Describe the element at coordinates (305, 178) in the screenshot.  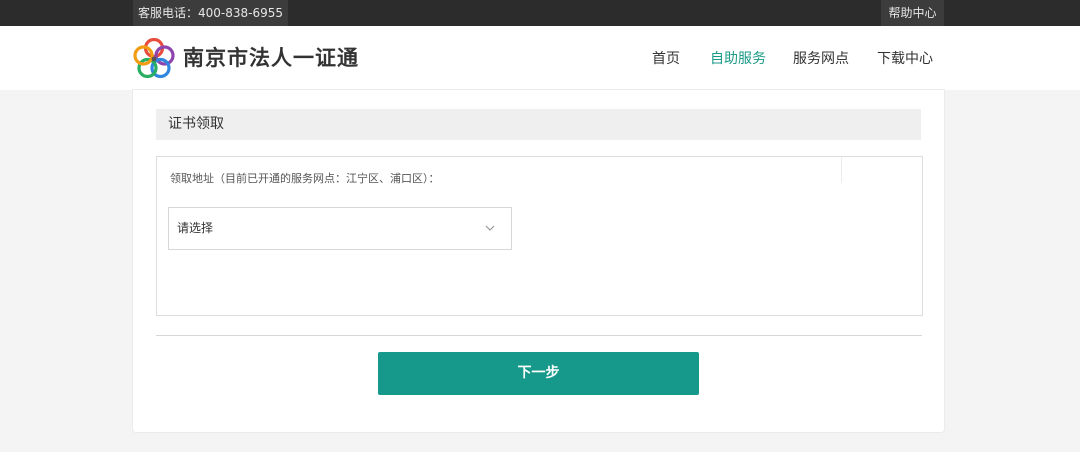
I see `pickup-address-label: 领取地址（目前已开通的服务网点：江宁区、浦口区）：` at that location.